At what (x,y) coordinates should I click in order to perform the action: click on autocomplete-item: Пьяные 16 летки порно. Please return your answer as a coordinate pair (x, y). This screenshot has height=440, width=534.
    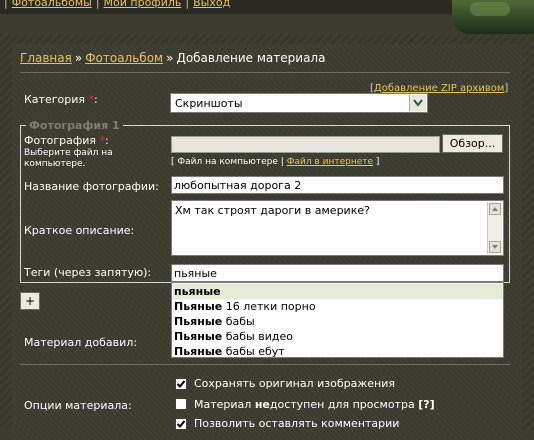
    Looking at the image, I should click on (338, 306).